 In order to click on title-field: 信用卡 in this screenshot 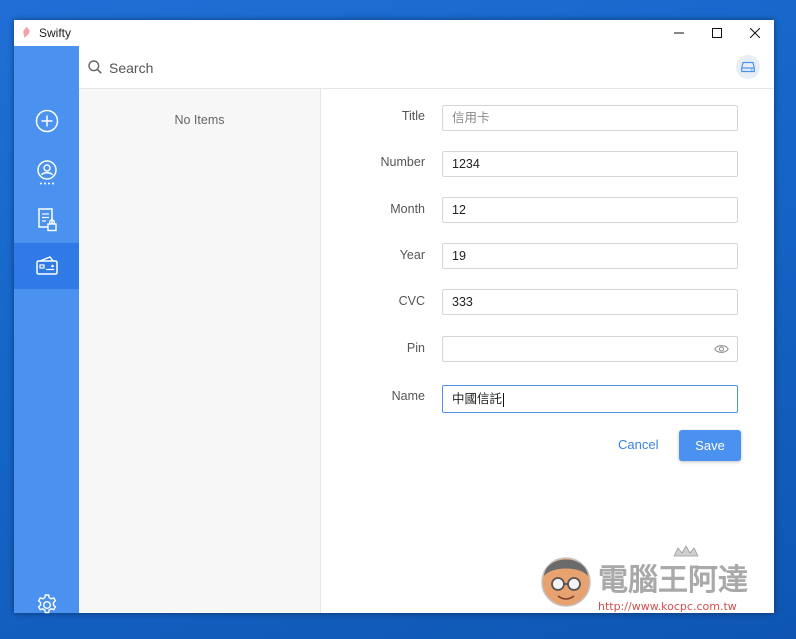, I will do `click(590, 118)`.